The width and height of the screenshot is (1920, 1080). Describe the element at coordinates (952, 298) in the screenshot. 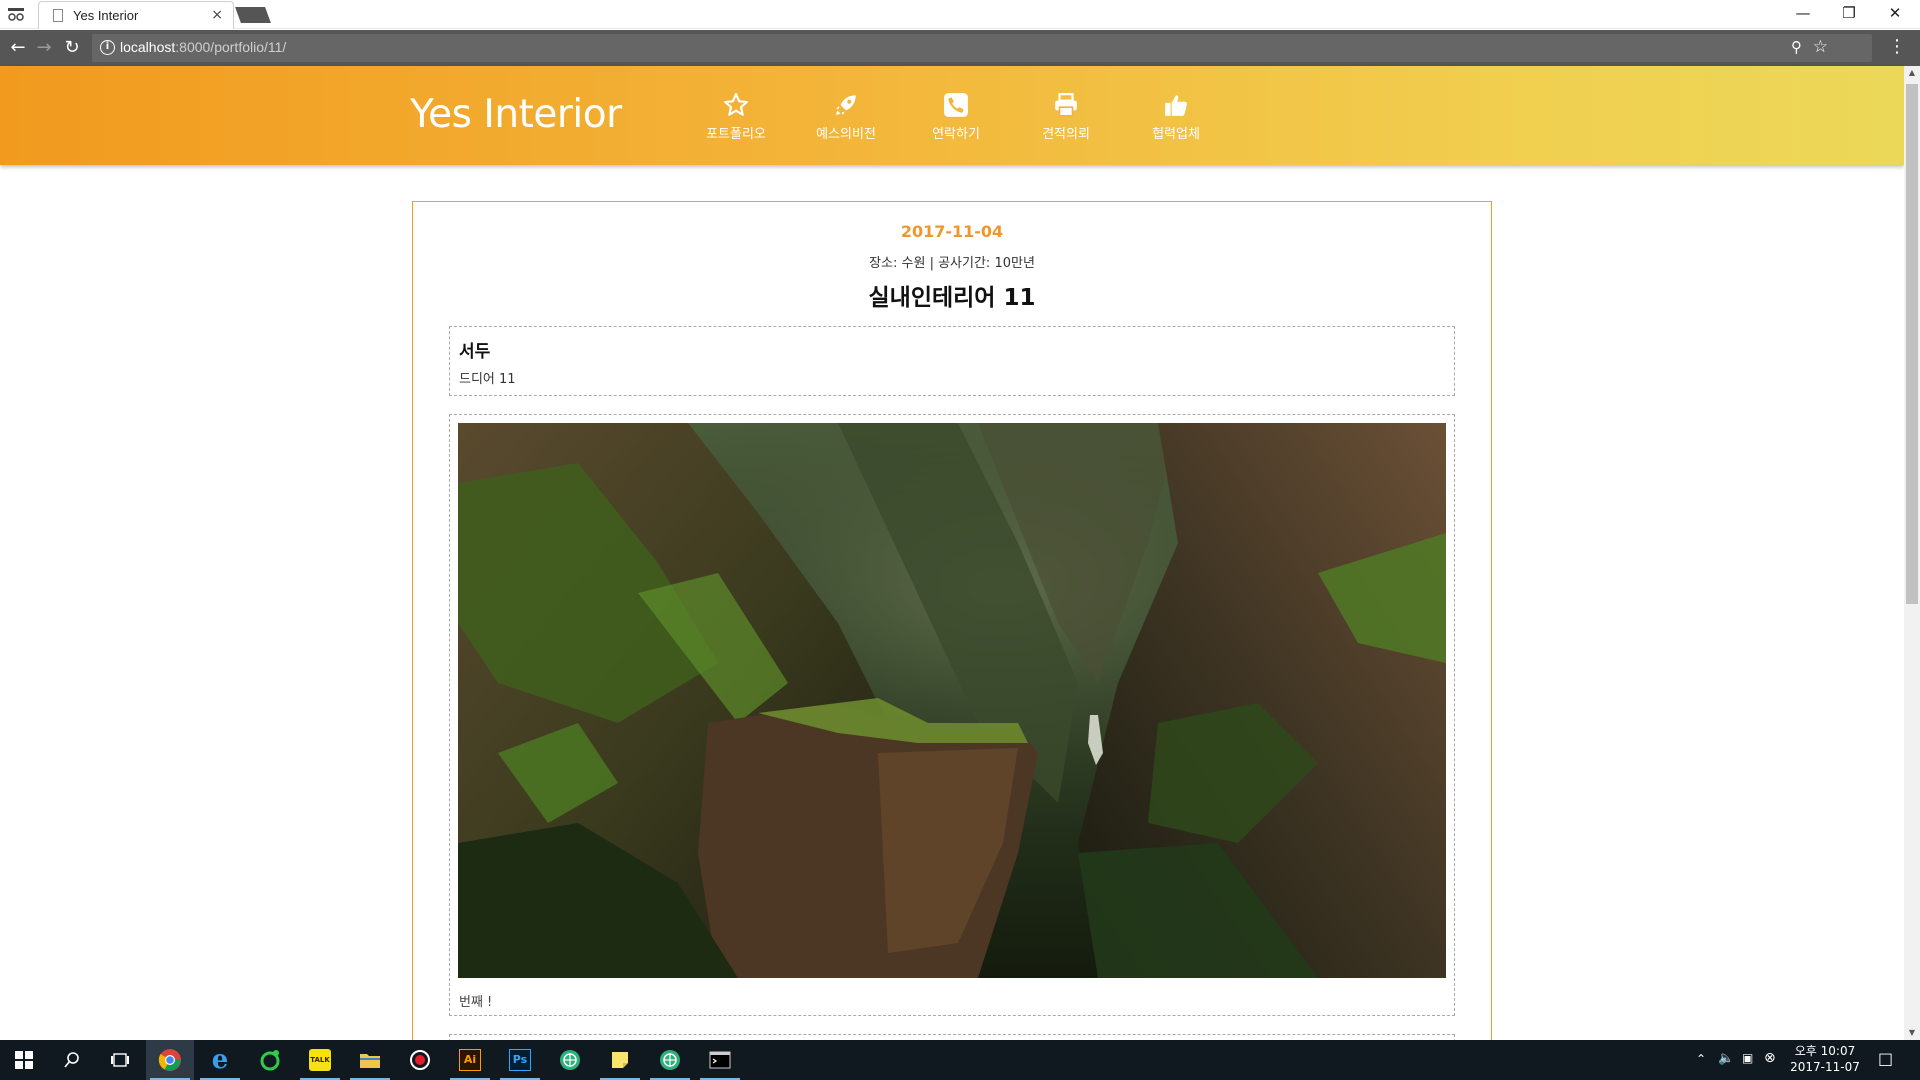

I see `post-title: 실내인테리어 11` at that location.